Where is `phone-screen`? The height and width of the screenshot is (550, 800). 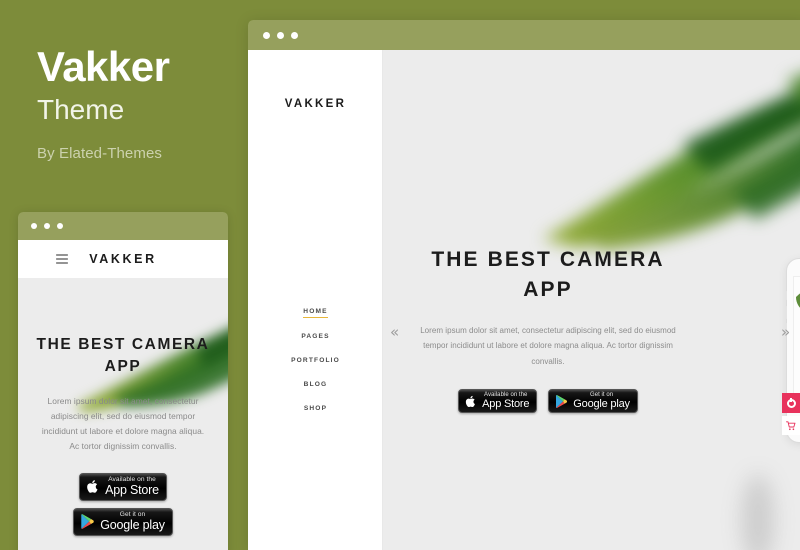
phone-screen is located at coordinates (796, 344).